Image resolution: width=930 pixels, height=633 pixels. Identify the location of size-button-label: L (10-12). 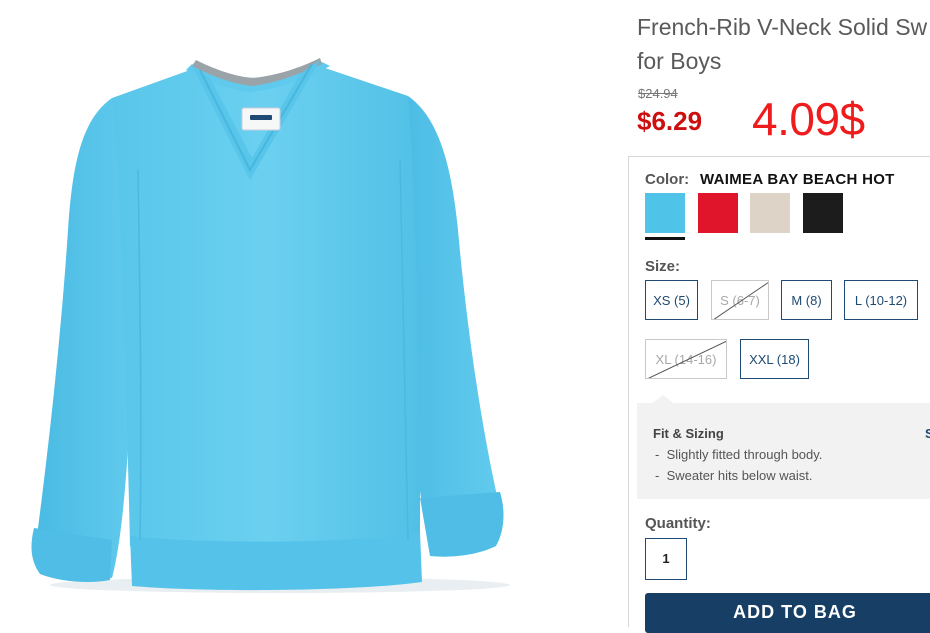
(881, 300).